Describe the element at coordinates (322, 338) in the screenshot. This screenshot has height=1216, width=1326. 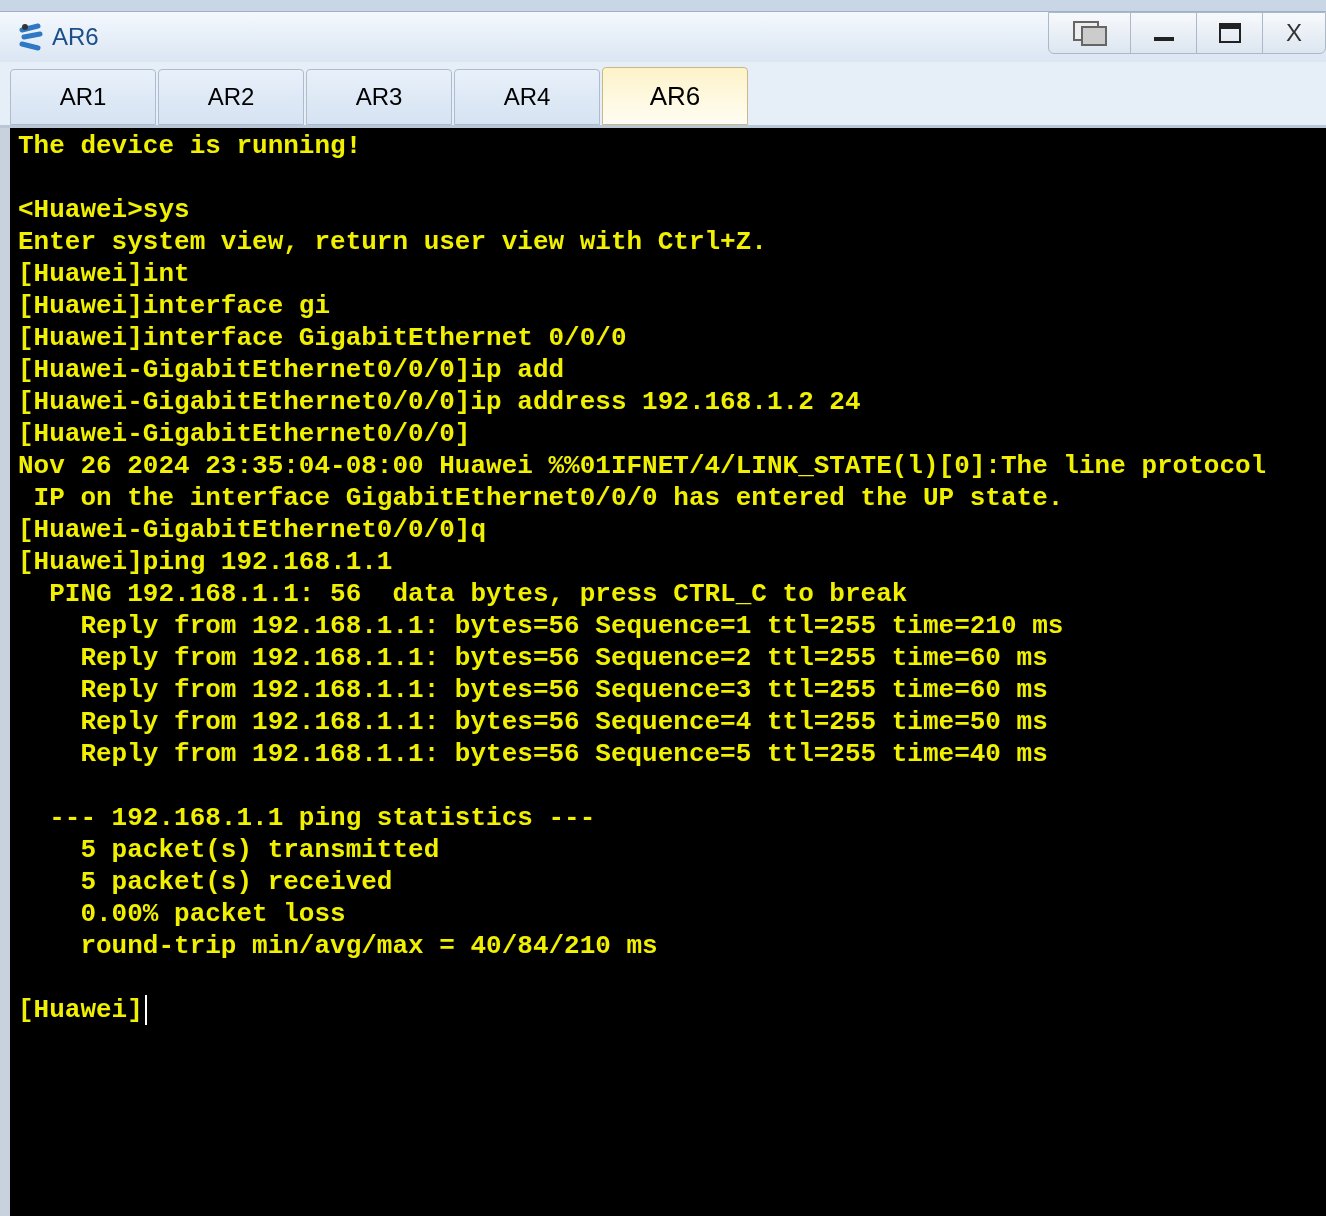
I see `terminal-line: [Huawei]interface GigabitEthernet 0/0/0` at that location.